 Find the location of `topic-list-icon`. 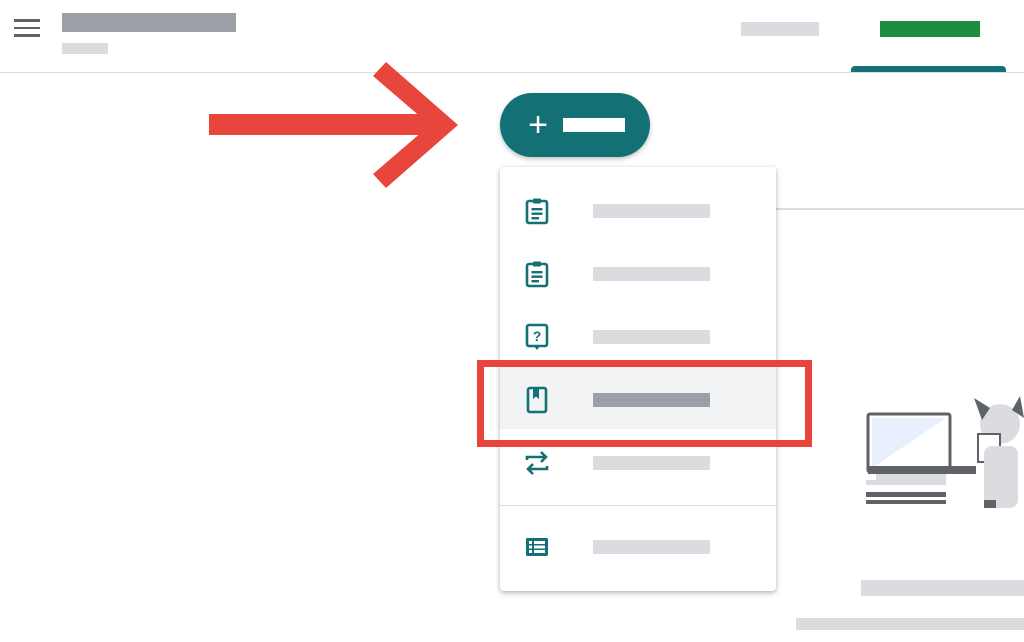

topic-list-icon is located at coordinates (537, 547).